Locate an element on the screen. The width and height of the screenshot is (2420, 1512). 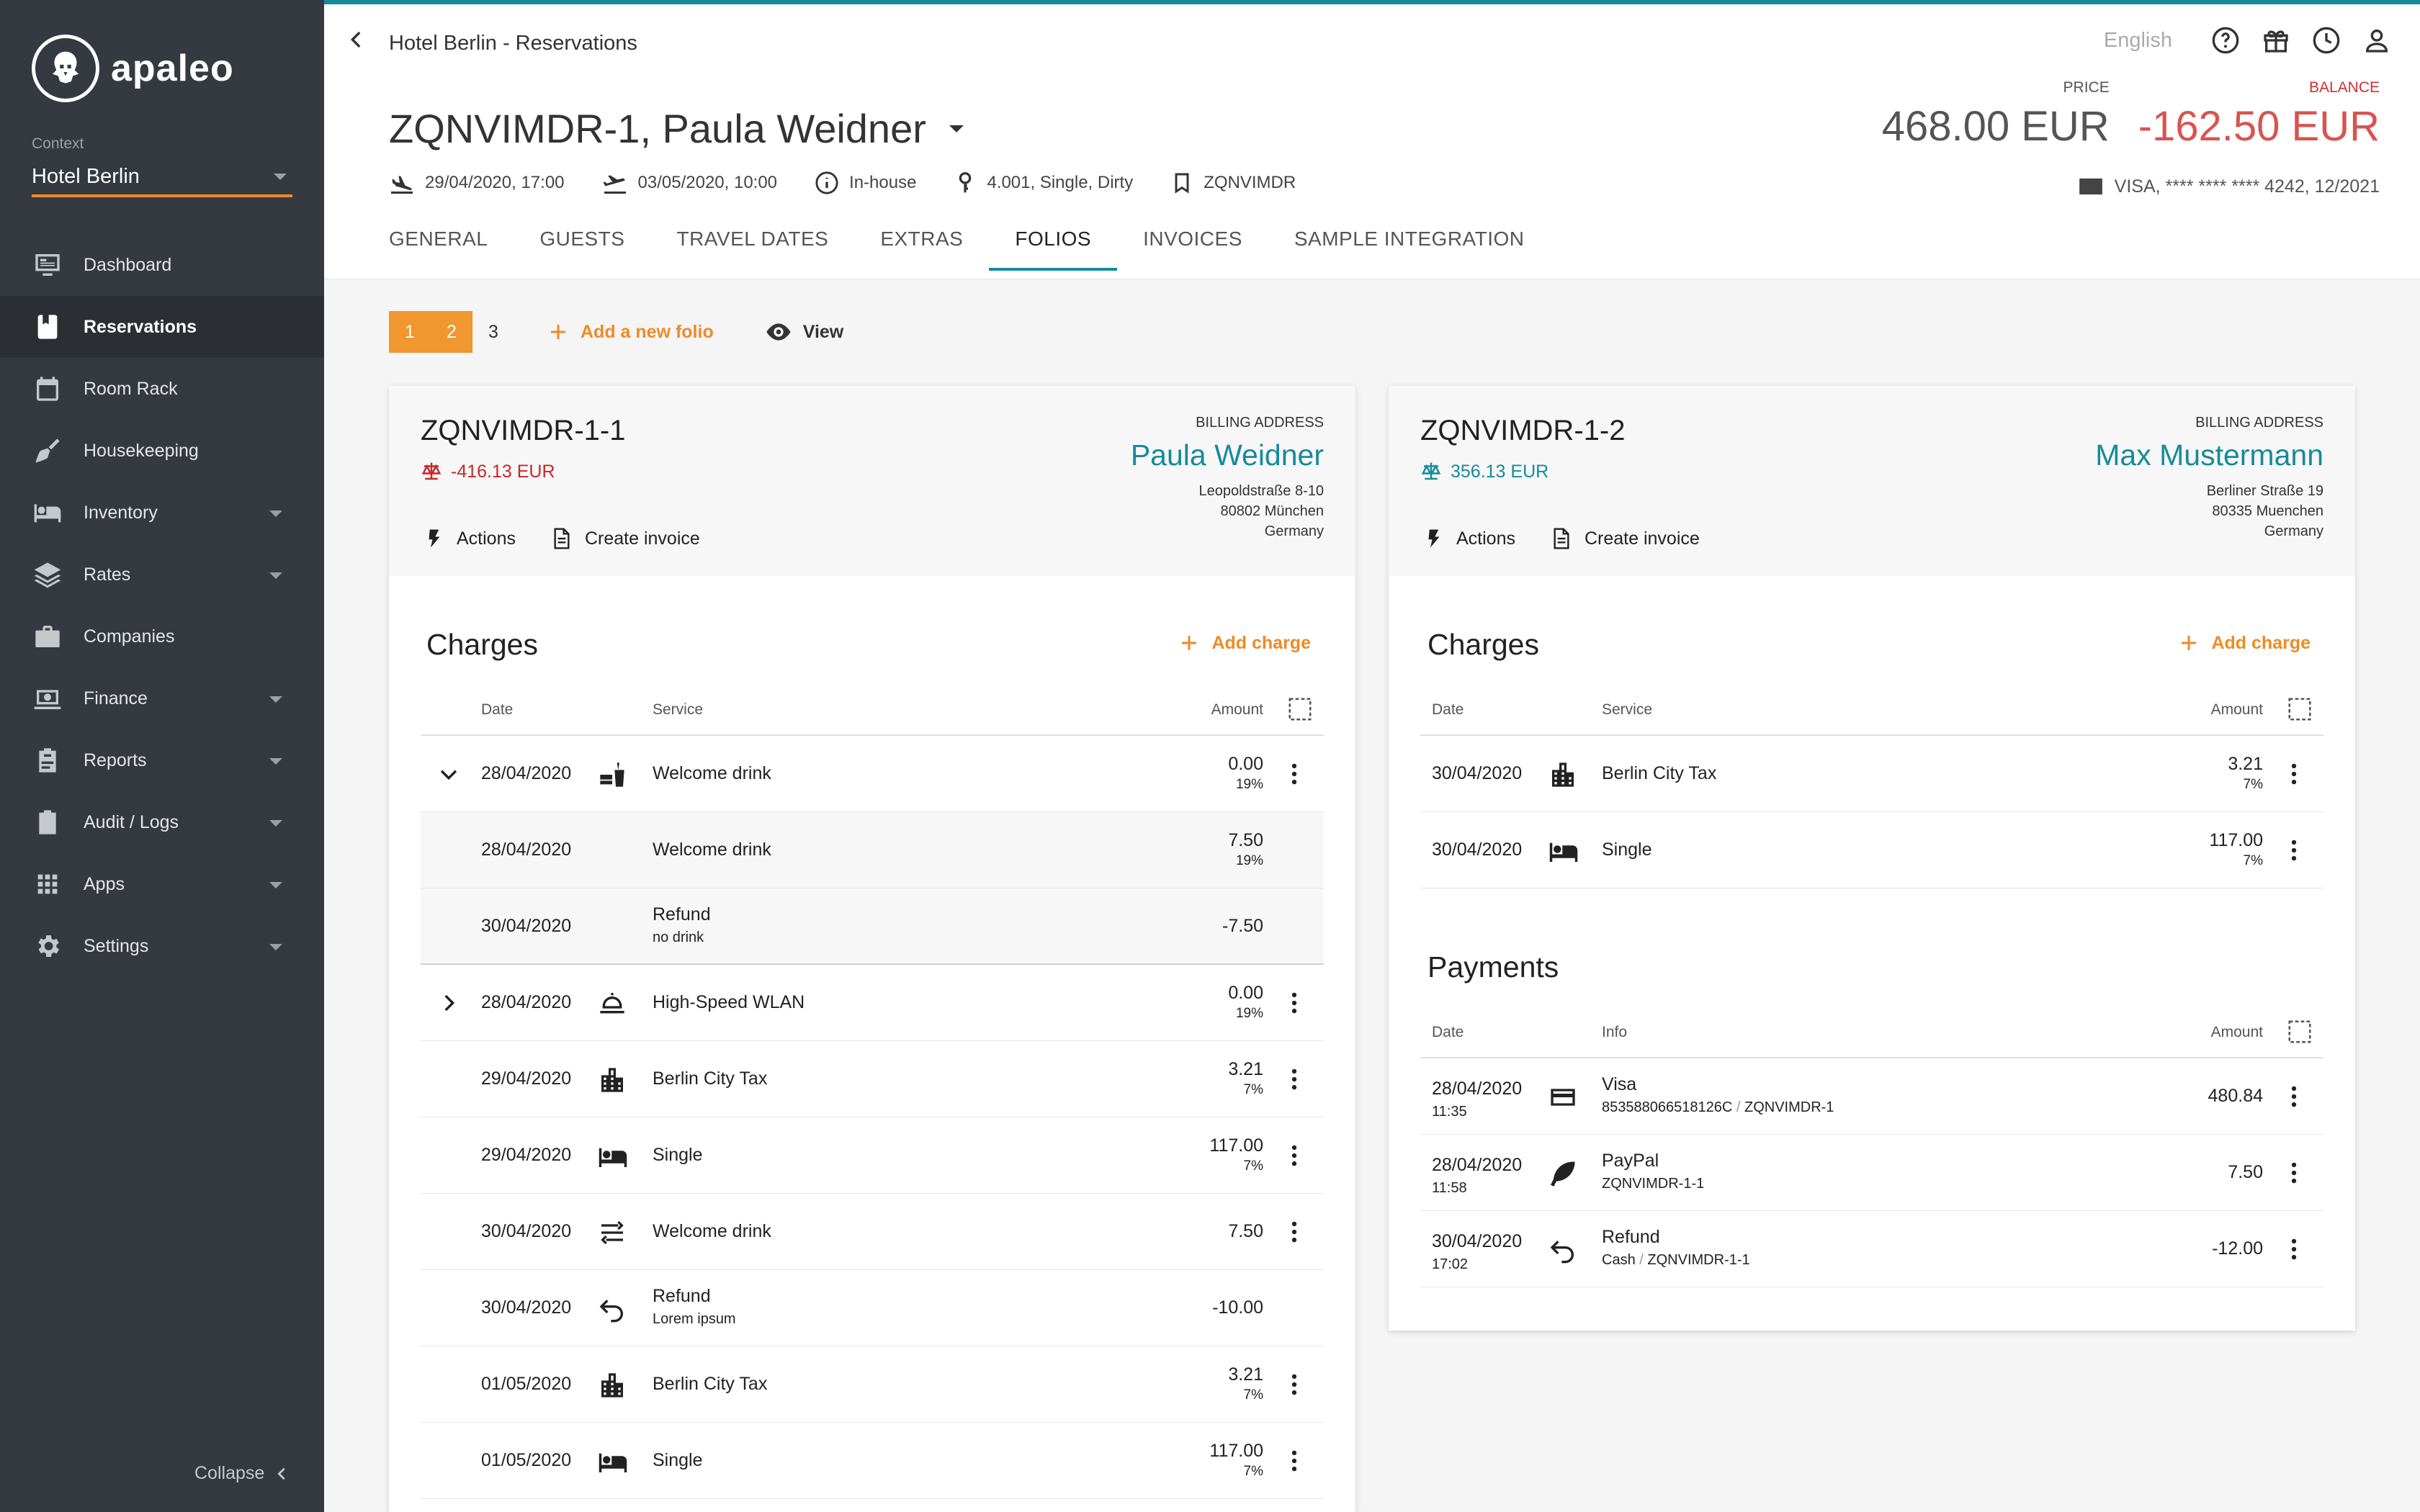
tab-guests: GUESTS is located at coordinates (581, 247).